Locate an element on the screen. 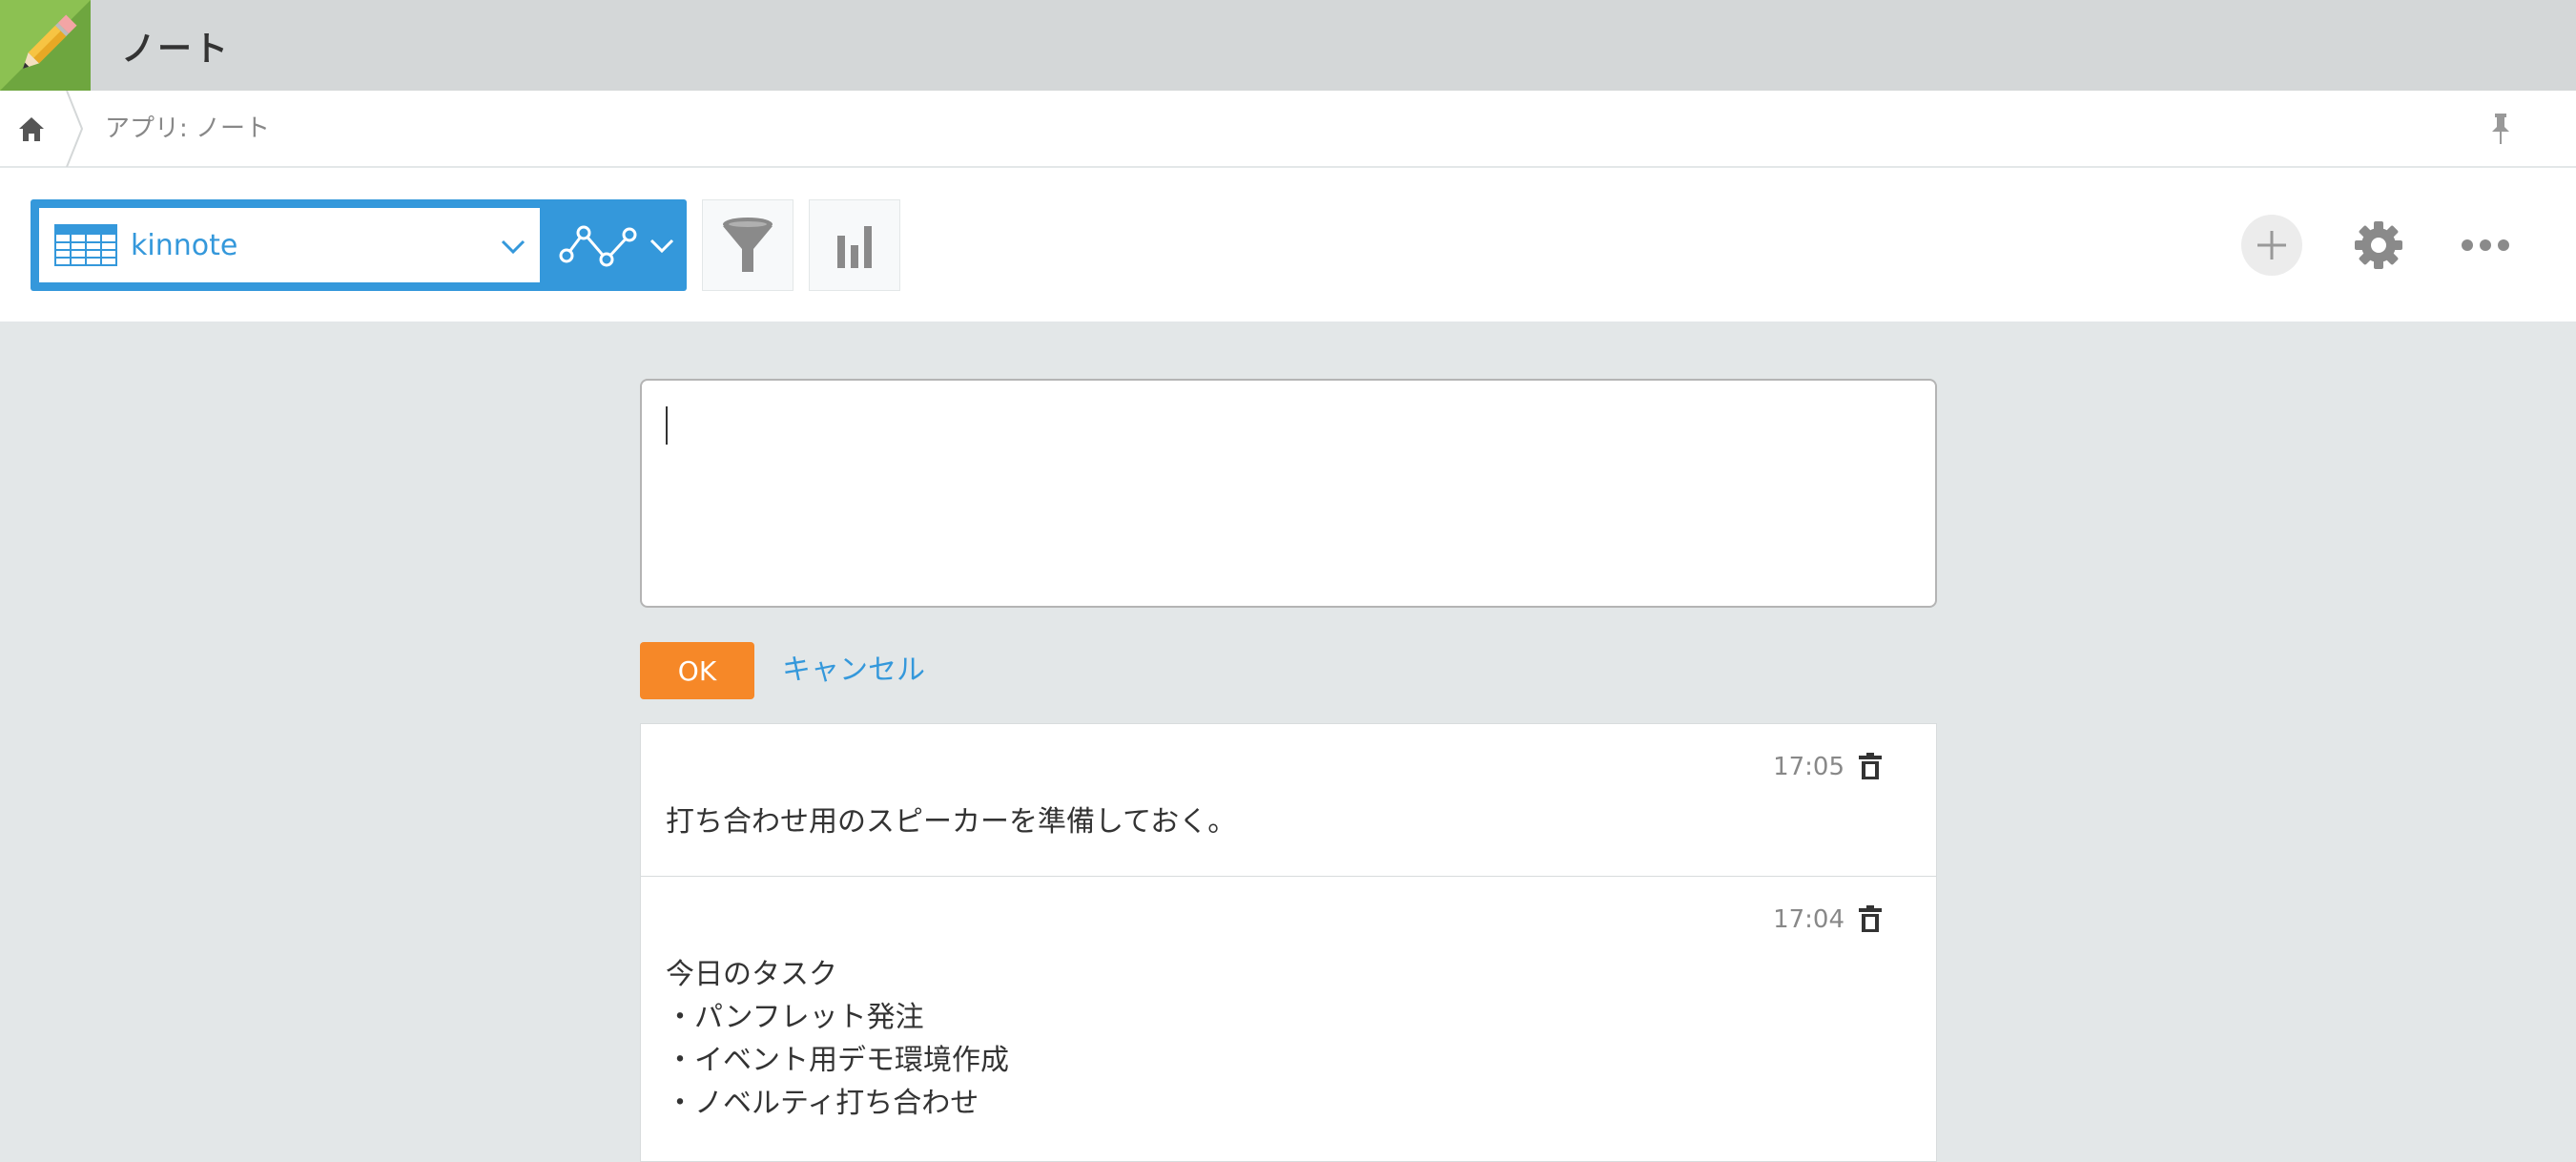 The width and height of the screenshot is (2576, 1162). bar-chart-icon is located at coordinates (854, 247).